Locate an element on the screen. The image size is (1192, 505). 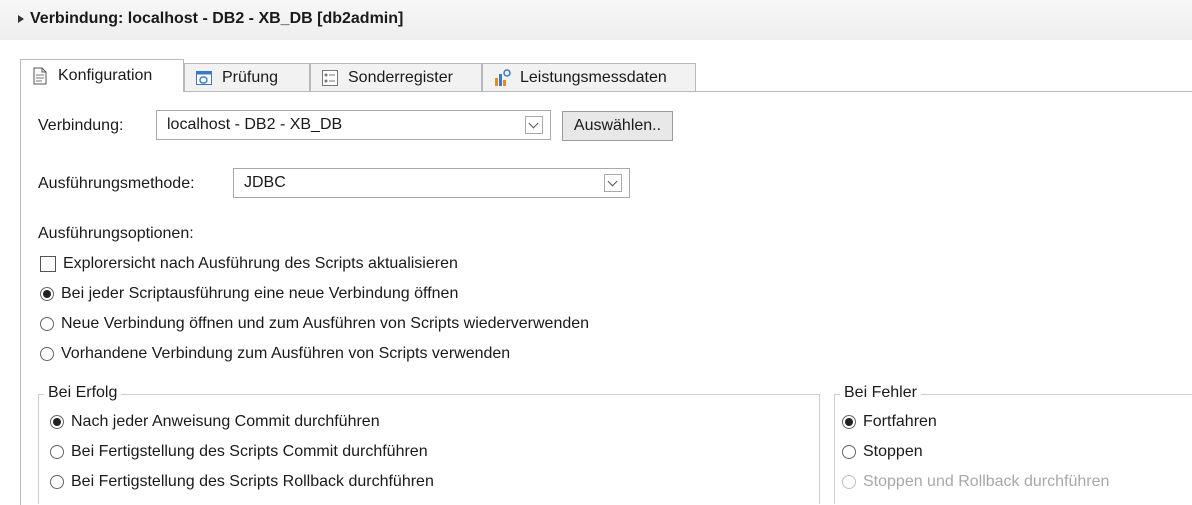
tab-konfiguration: Konfiguration is located at coordinates (102, 75).